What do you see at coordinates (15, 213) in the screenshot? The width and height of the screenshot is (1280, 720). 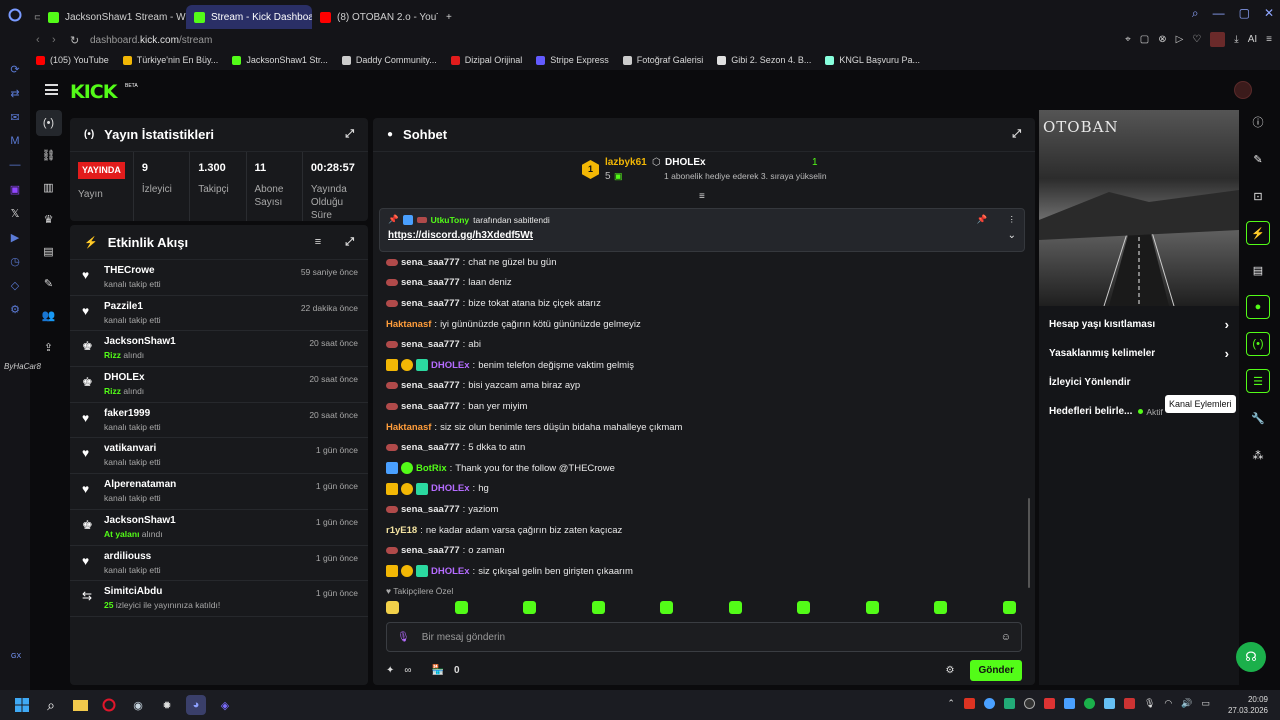 I see `x-icon: 𝕏` at bounding box center [15, 213].